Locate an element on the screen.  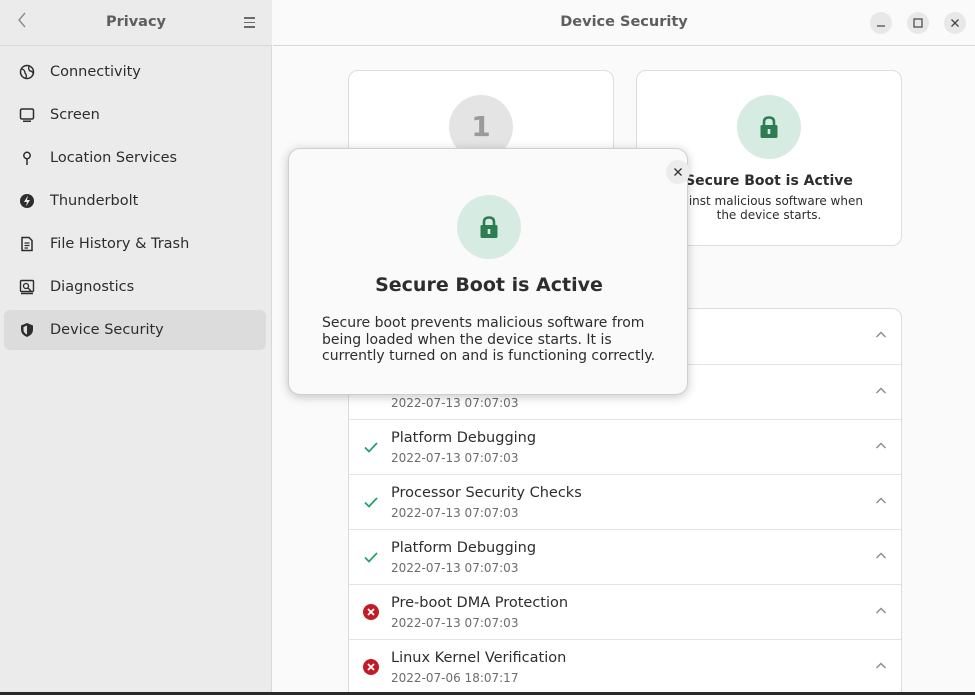
close-window-button is located at coordinates (955, 23).